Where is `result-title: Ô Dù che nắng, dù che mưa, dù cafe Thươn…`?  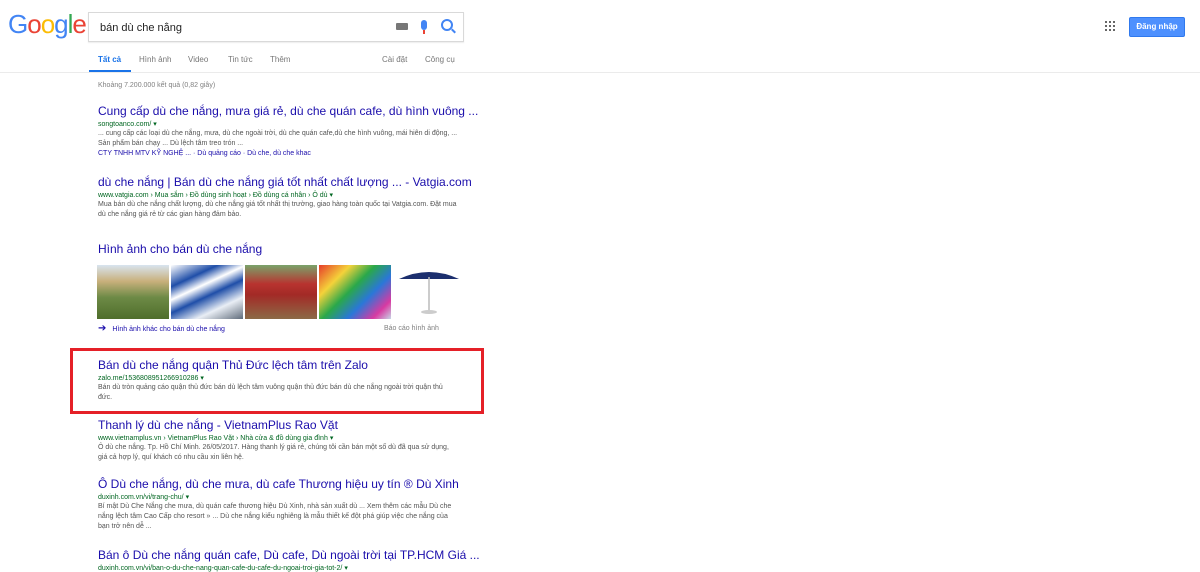
result-title: Ô Dù che nắng, dù che mưa, dù cafe Thươn… is located at coordinates (278, 484).